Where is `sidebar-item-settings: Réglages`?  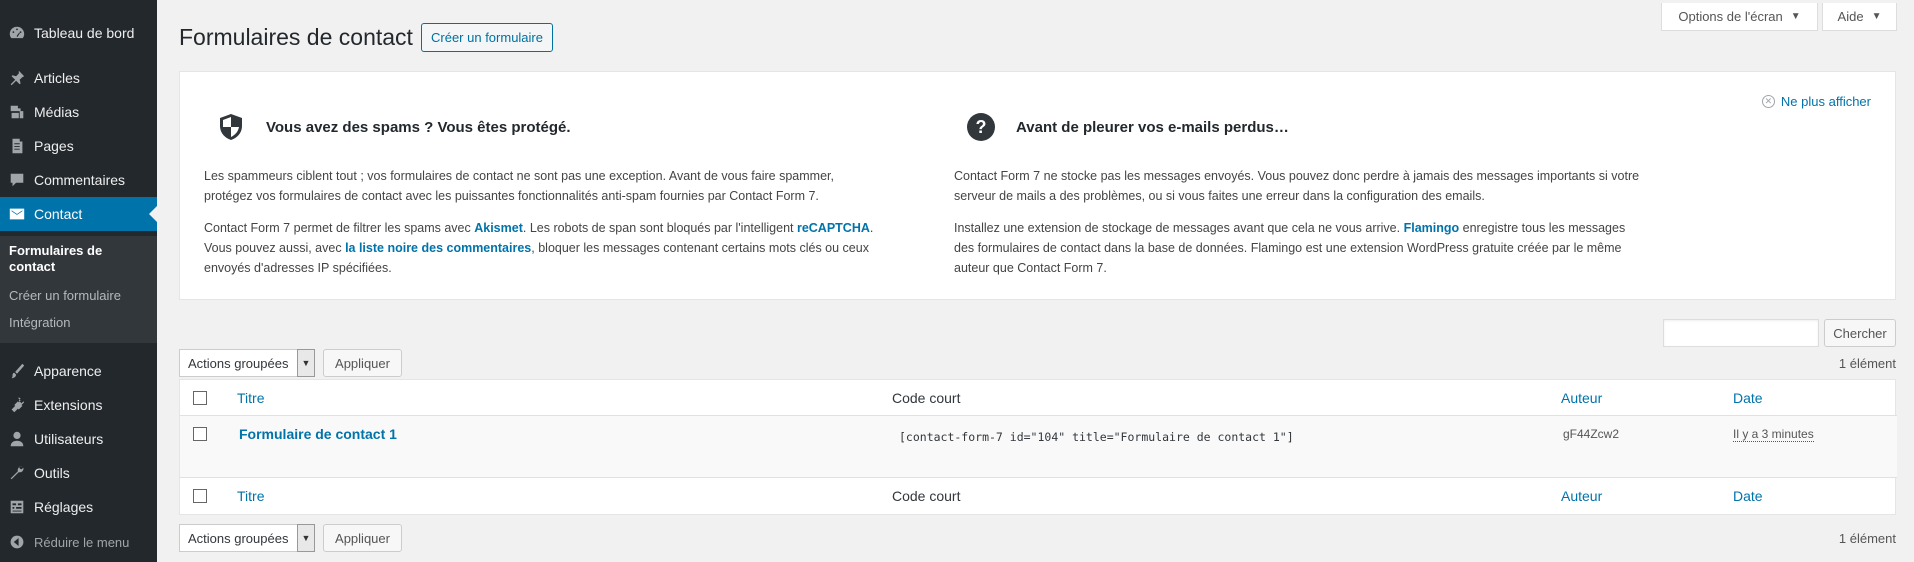 sidebar-item-settings: Réglages is located at coordinates (78, 507).